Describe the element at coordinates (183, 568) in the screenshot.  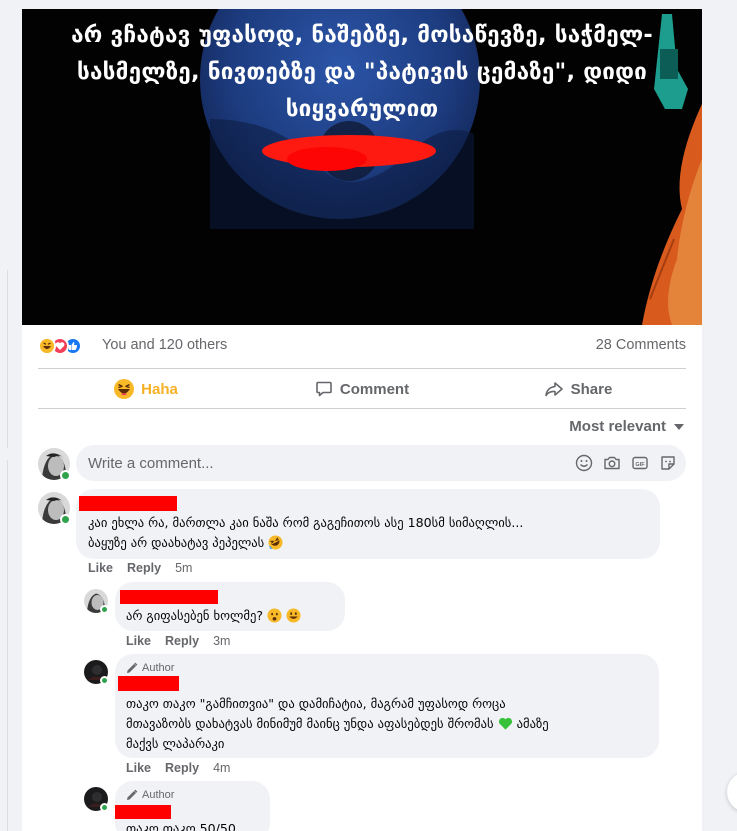
I see `comment-time: 5m` at that location.